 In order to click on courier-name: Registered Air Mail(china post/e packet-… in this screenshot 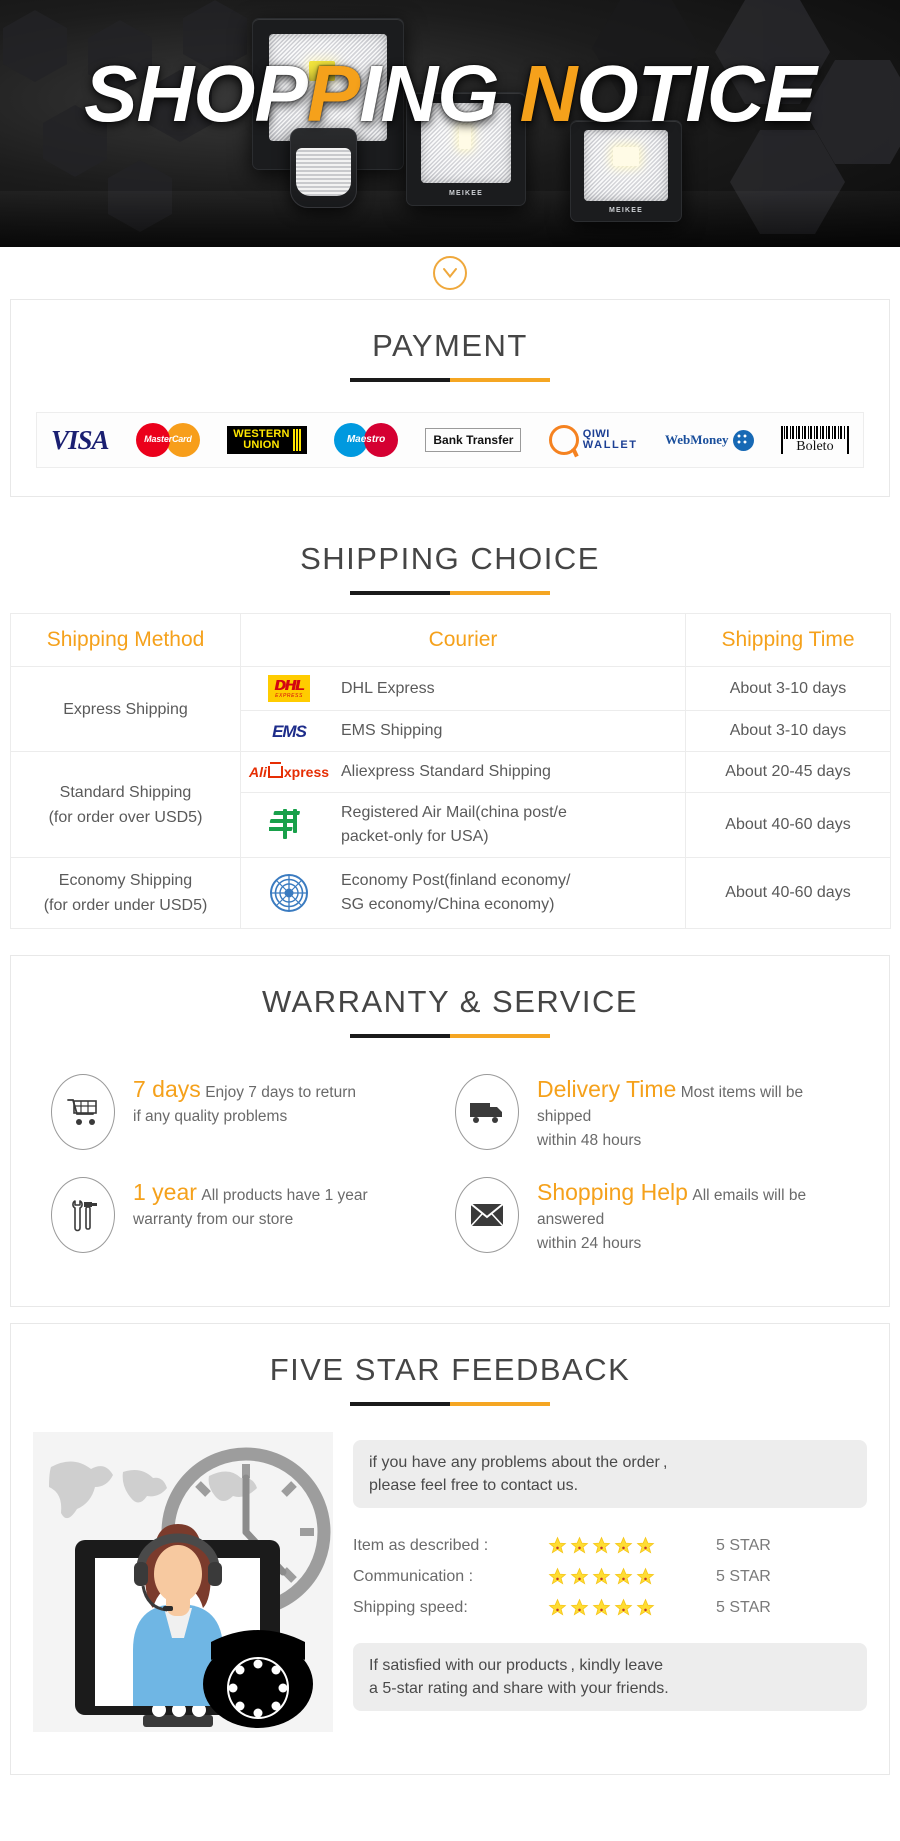, I will do `click(454, 825)`.